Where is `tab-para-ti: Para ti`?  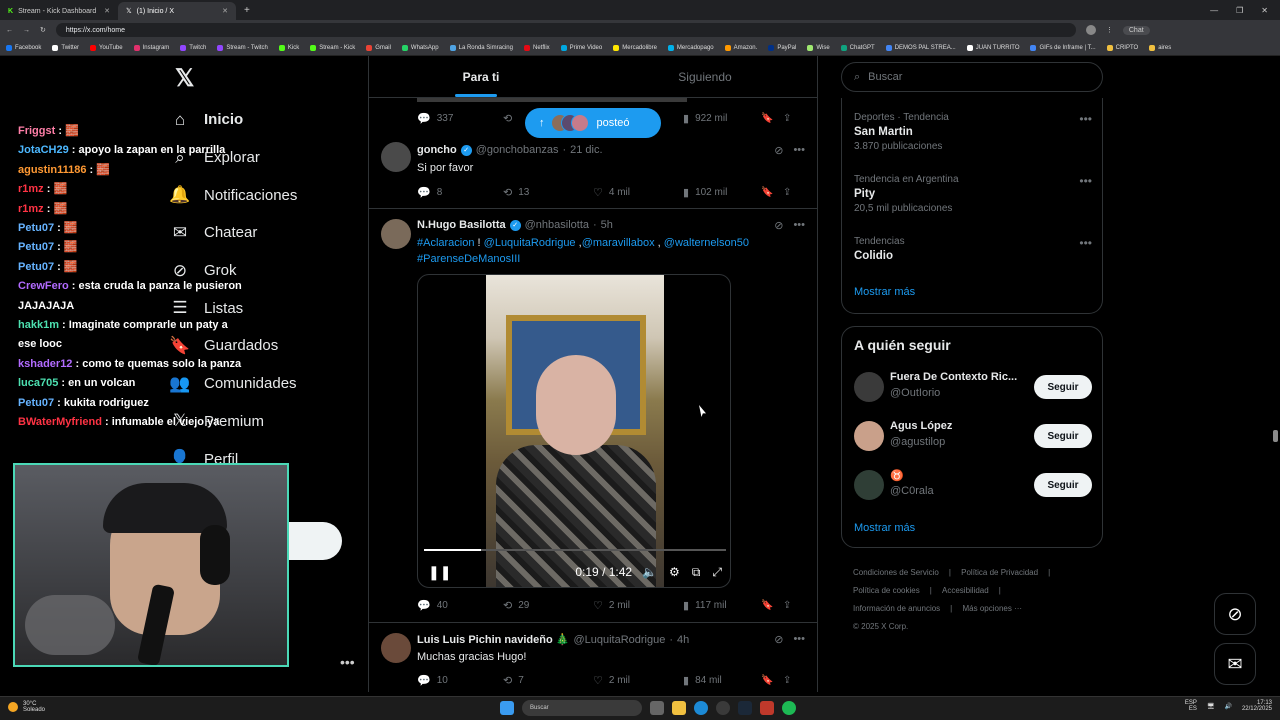
tab-para-ti: Para ti is located at coordinates (481, 76).